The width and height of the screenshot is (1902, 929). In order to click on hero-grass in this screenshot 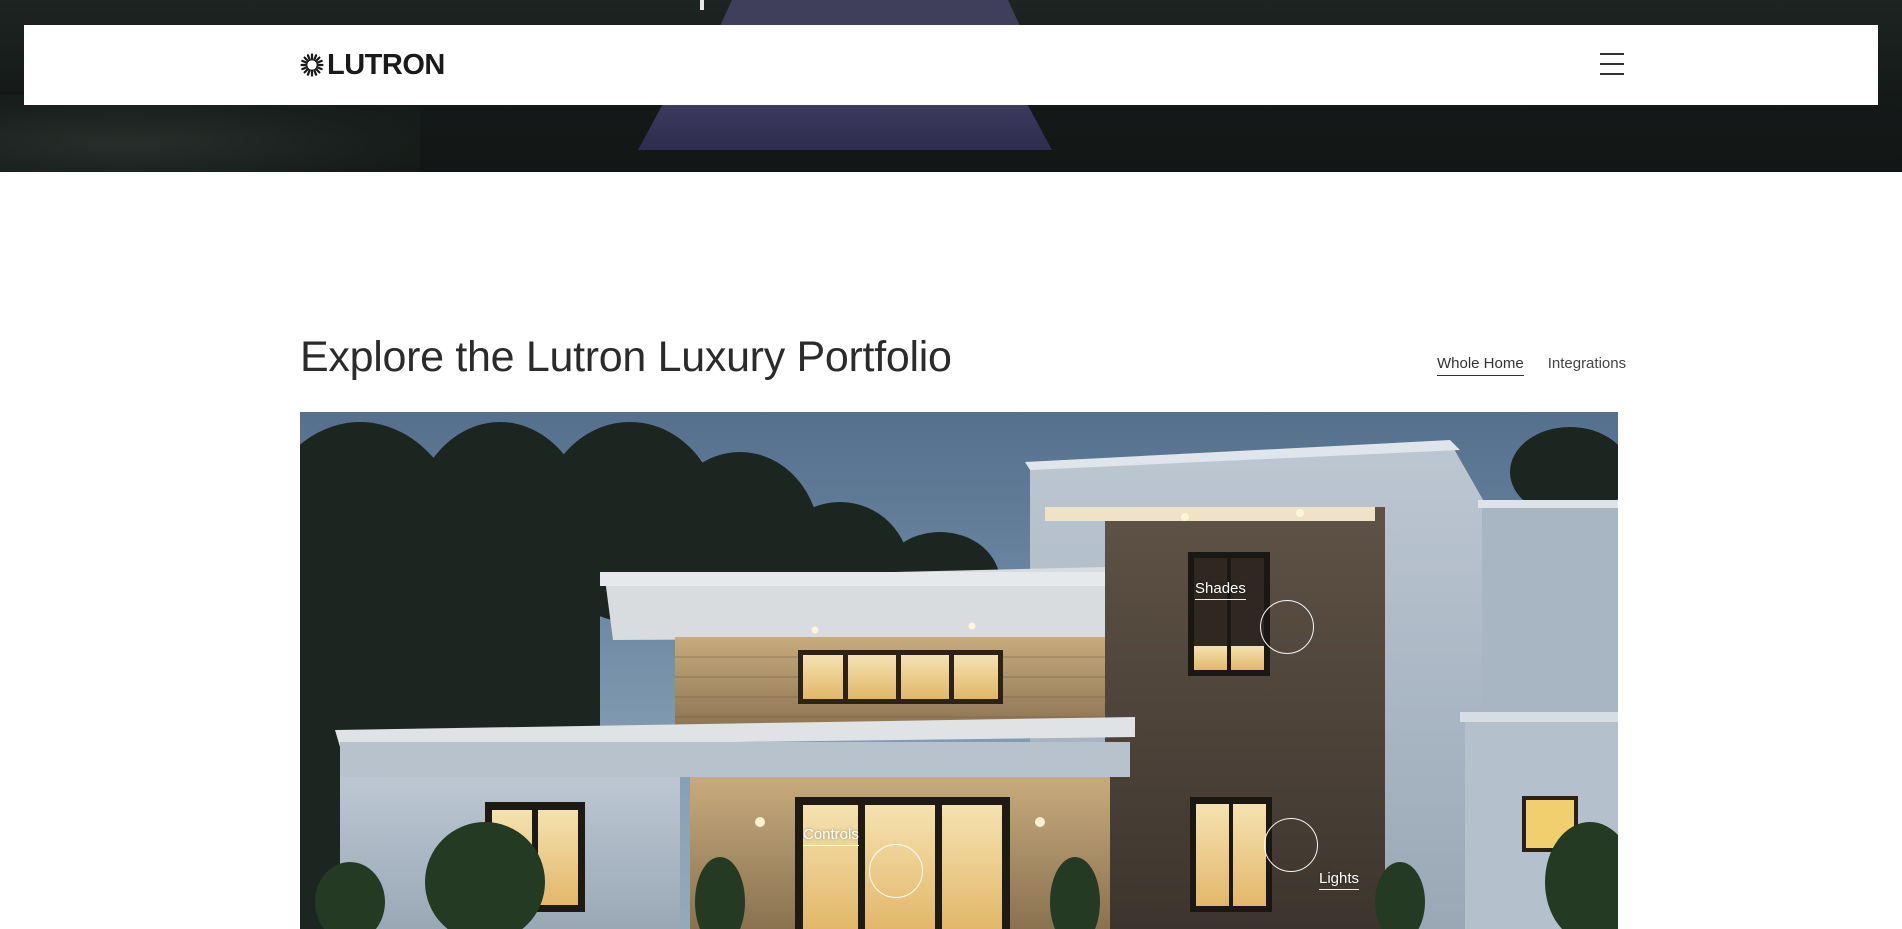, I will do `click(210, 133)`.